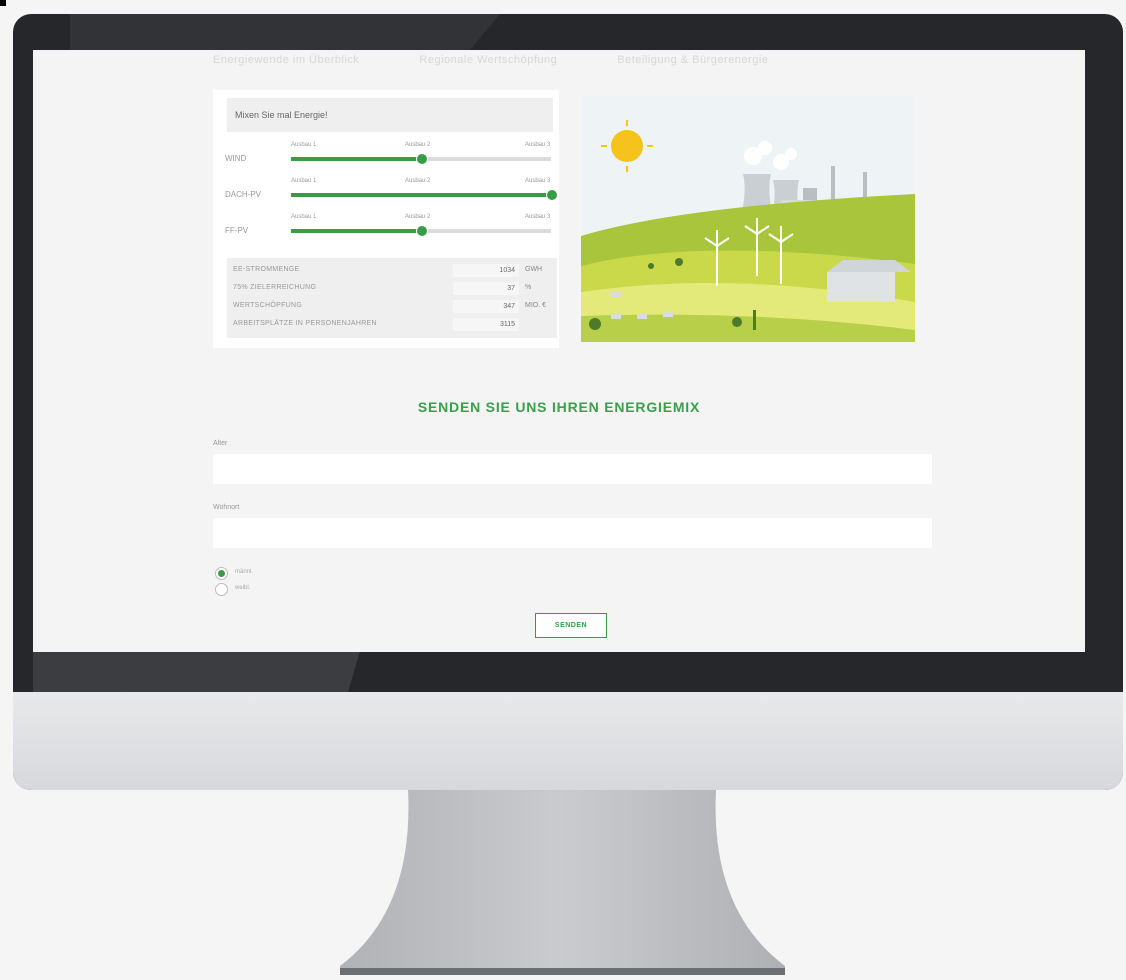 The height and width of the screenshot is (980, 1126). What do you see at coordinates (3, 3) in the screenshot?
I see `decorative-green-band` at bounding box center [3, 3].